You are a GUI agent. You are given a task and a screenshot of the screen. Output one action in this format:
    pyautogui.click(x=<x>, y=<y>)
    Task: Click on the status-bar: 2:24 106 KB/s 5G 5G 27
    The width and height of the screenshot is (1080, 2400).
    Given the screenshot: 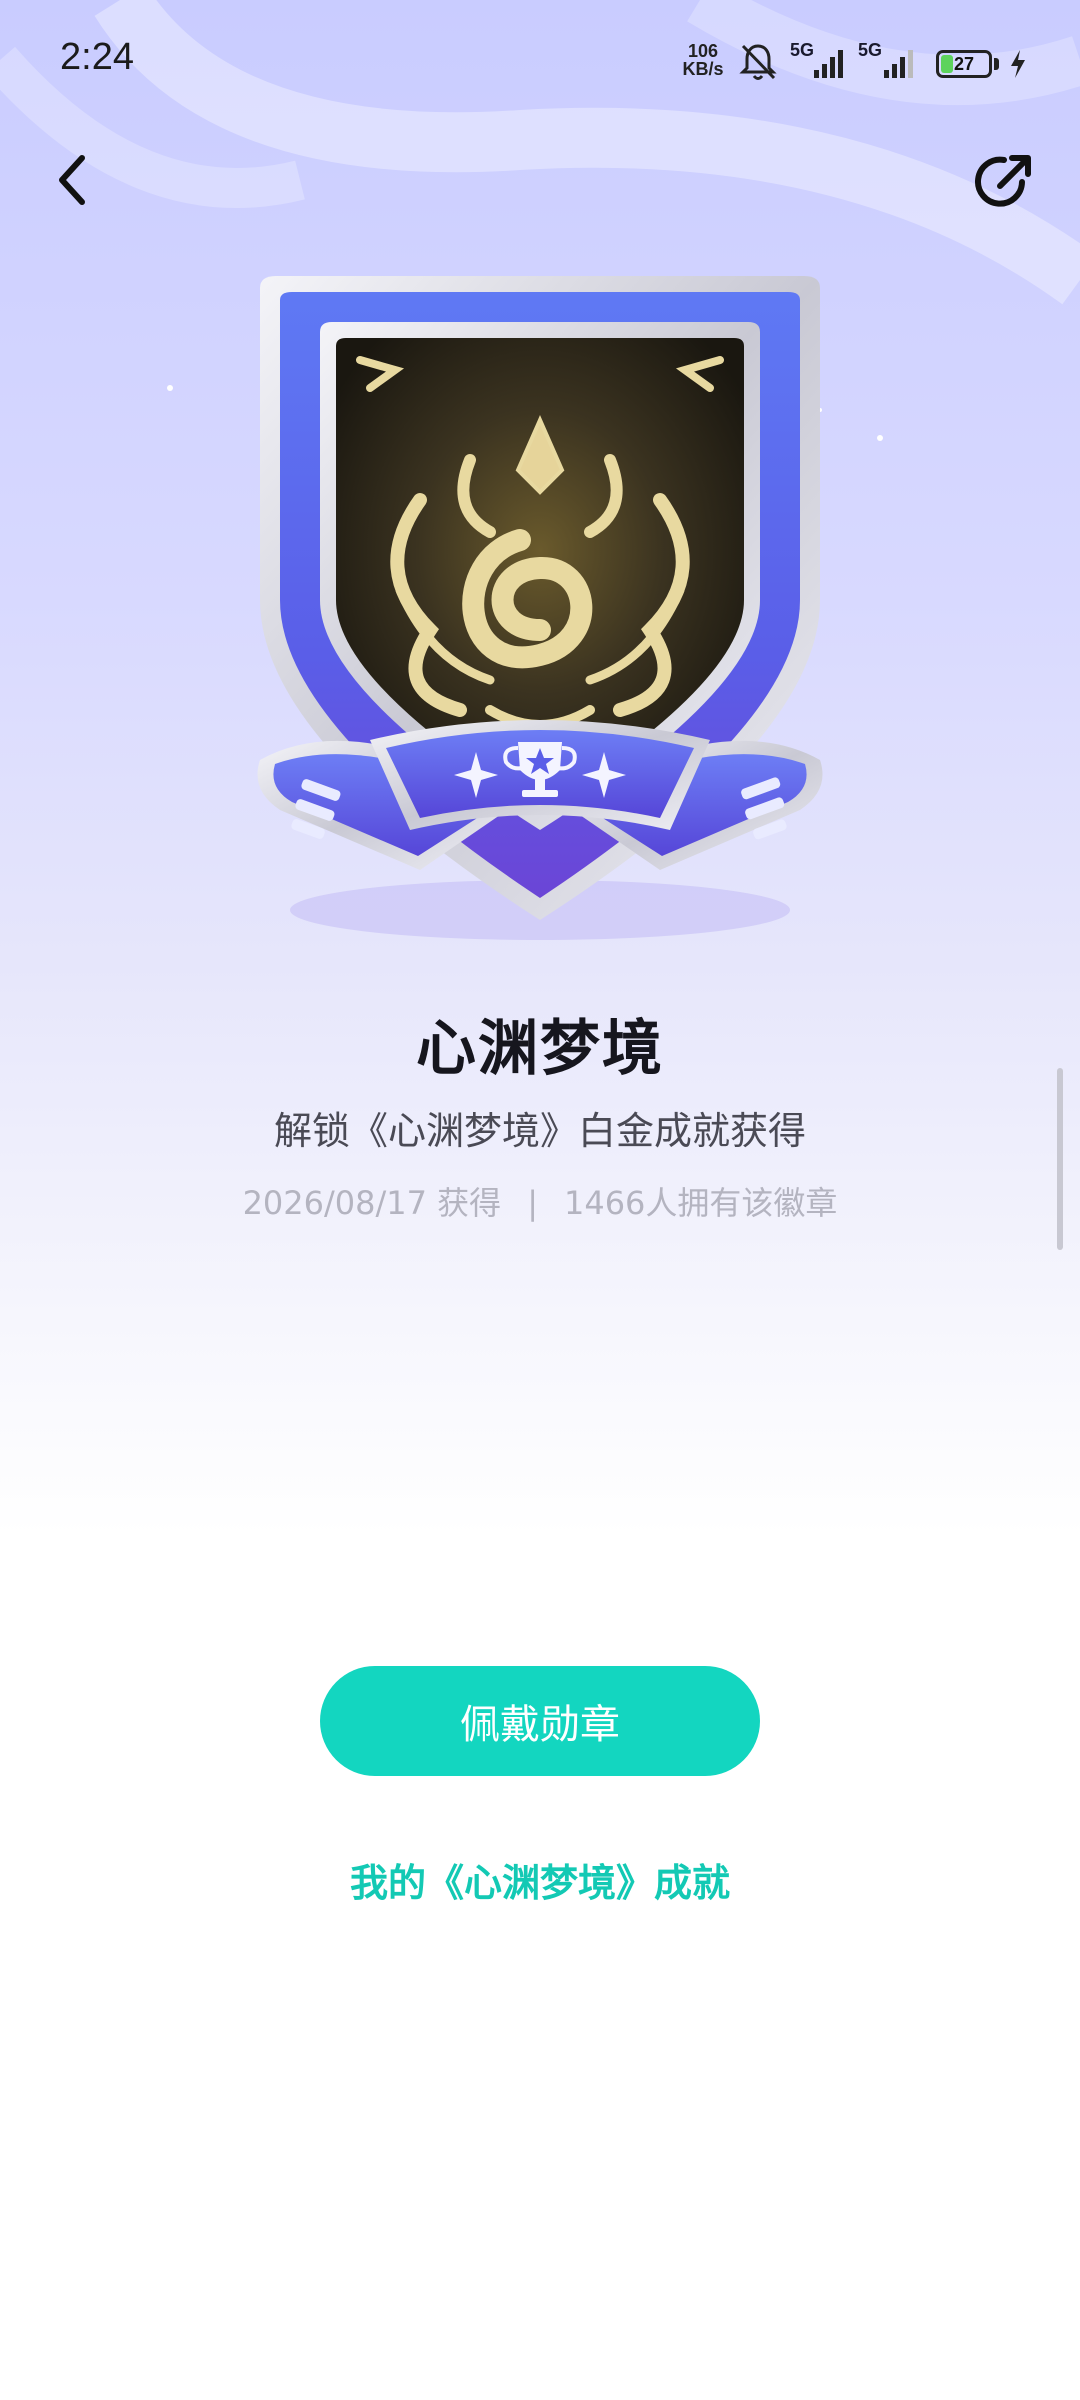 What is the action you would take?
    pyautogui.click(x=540, y=60)
    